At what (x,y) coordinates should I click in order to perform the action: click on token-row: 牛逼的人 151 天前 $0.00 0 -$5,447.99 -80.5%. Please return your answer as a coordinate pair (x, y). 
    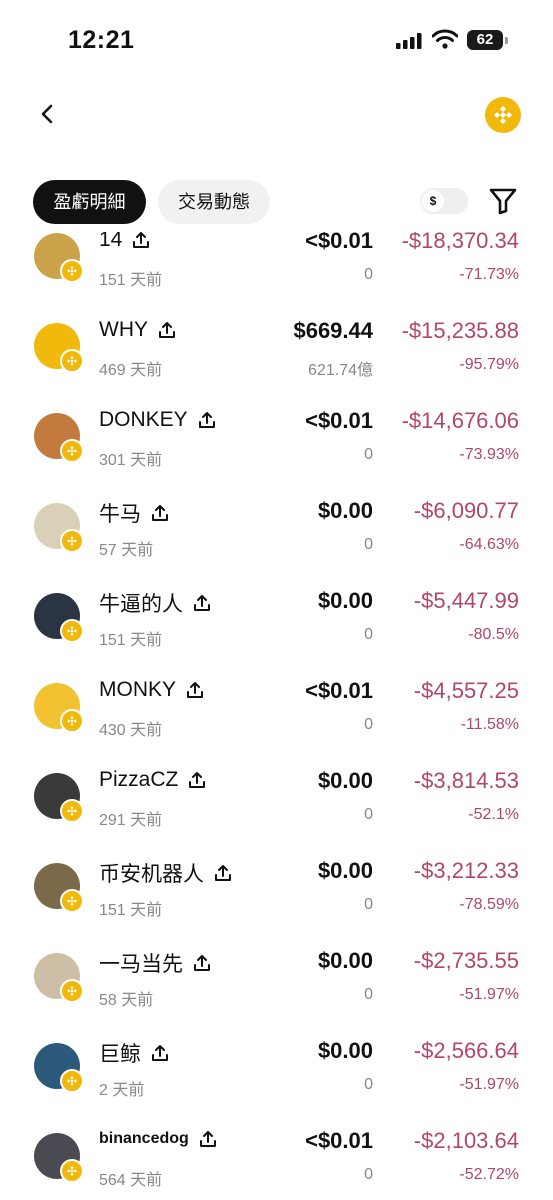
    Looking at the image, I should click on (276, 621).